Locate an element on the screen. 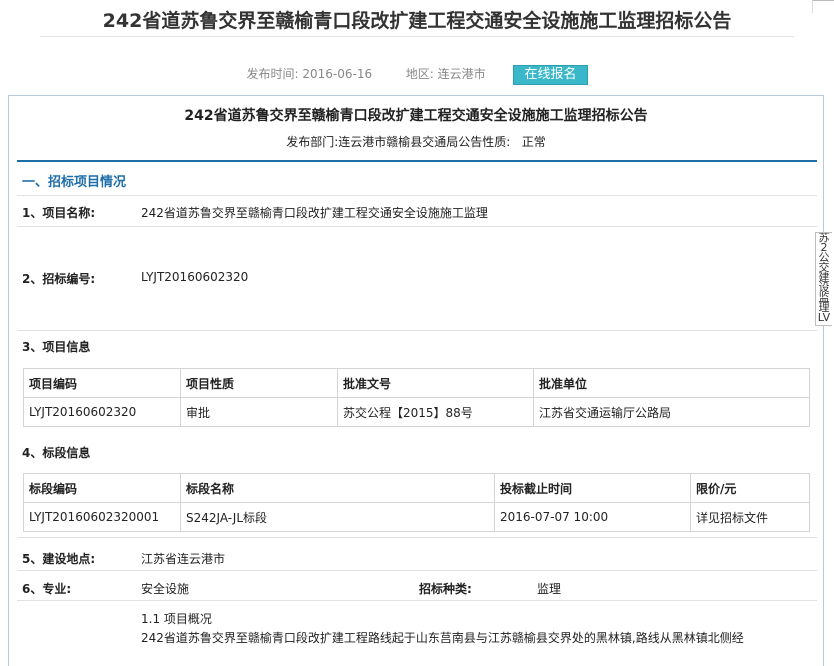 Image resolution: width=834 pixels, height=666 pixels. table-cell: LYJT20160602320001 is located at coordinates (102, 517).